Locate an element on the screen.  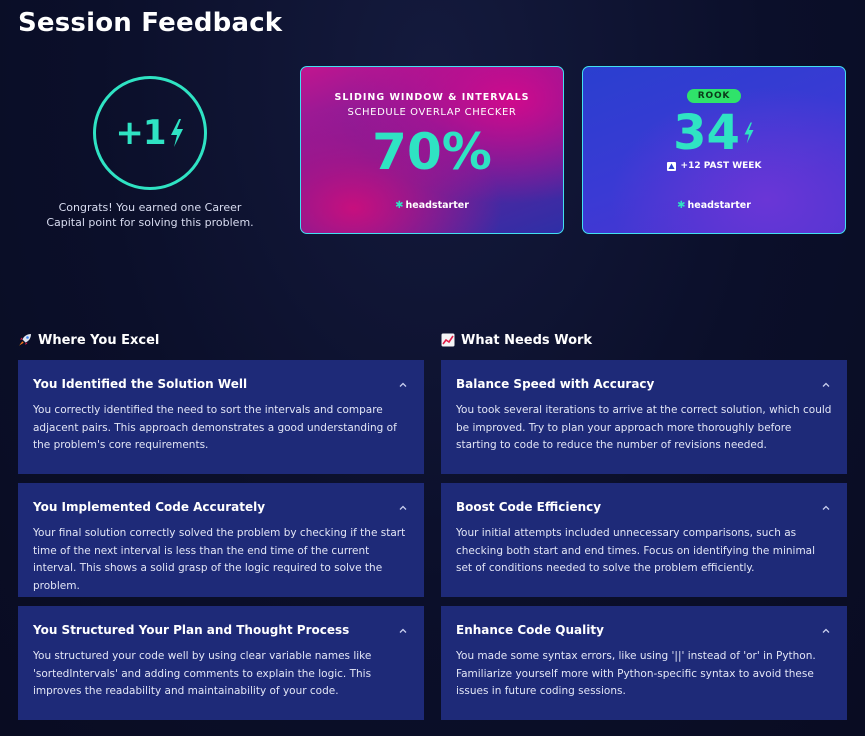
rank-value-row: 34 is located at coordinates (714, 133).